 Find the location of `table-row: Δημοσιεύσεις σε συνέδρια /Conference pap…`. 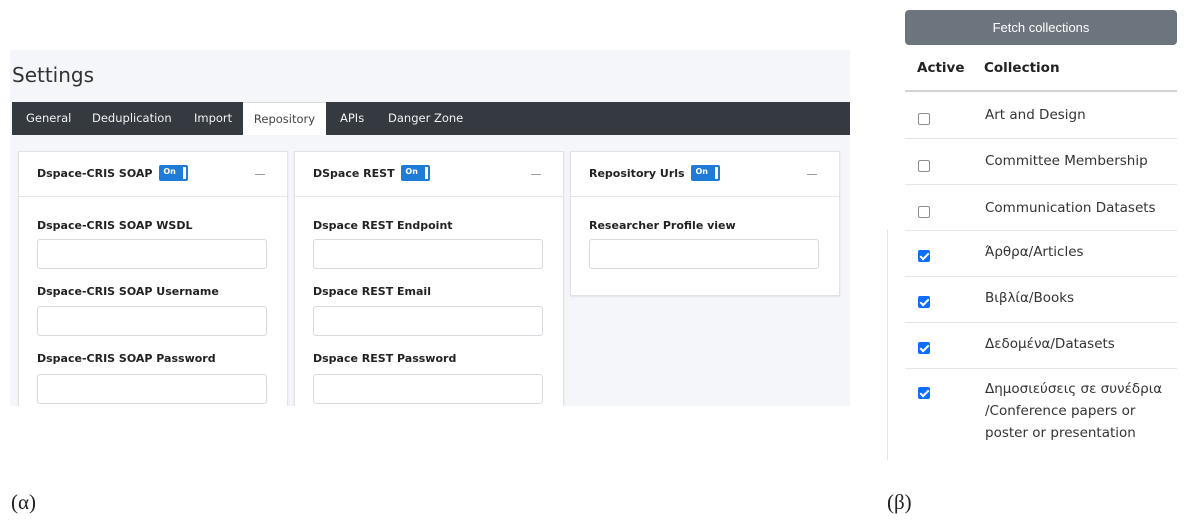

table-row: Δημοσιεύσεις σε συνέδρια /Conference pap… is located at coordinates (1041, 412).